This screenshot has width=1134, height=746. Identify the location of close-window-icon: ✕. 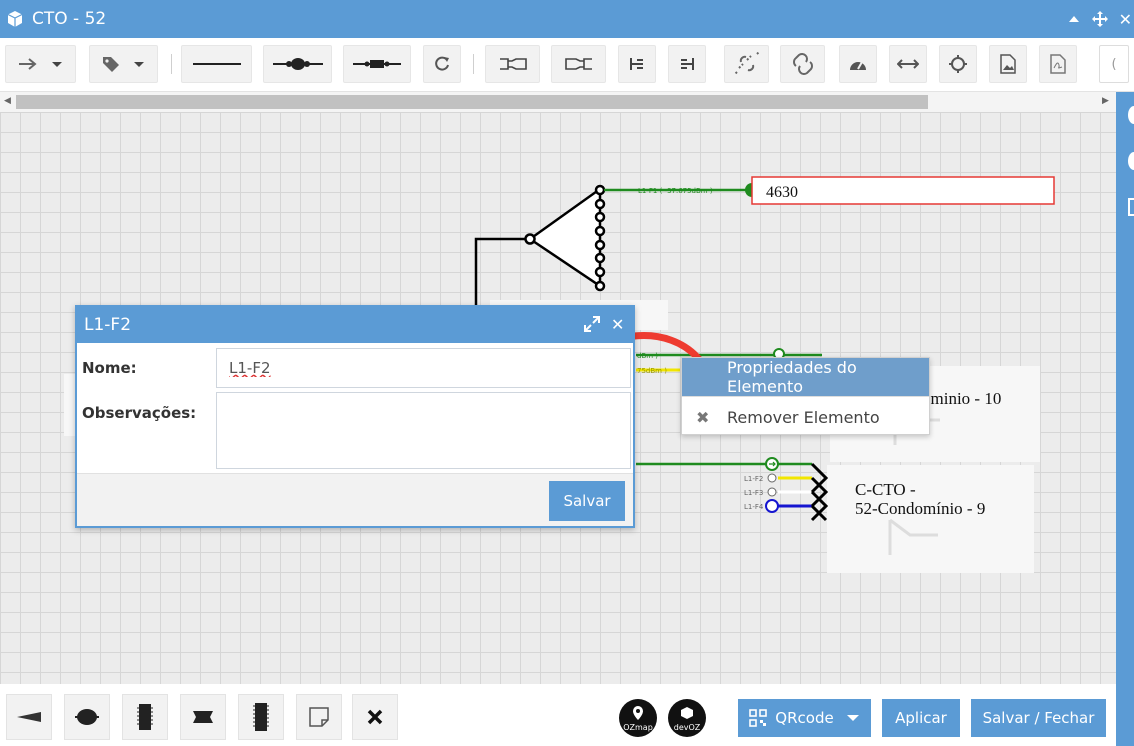
(1125, 19).